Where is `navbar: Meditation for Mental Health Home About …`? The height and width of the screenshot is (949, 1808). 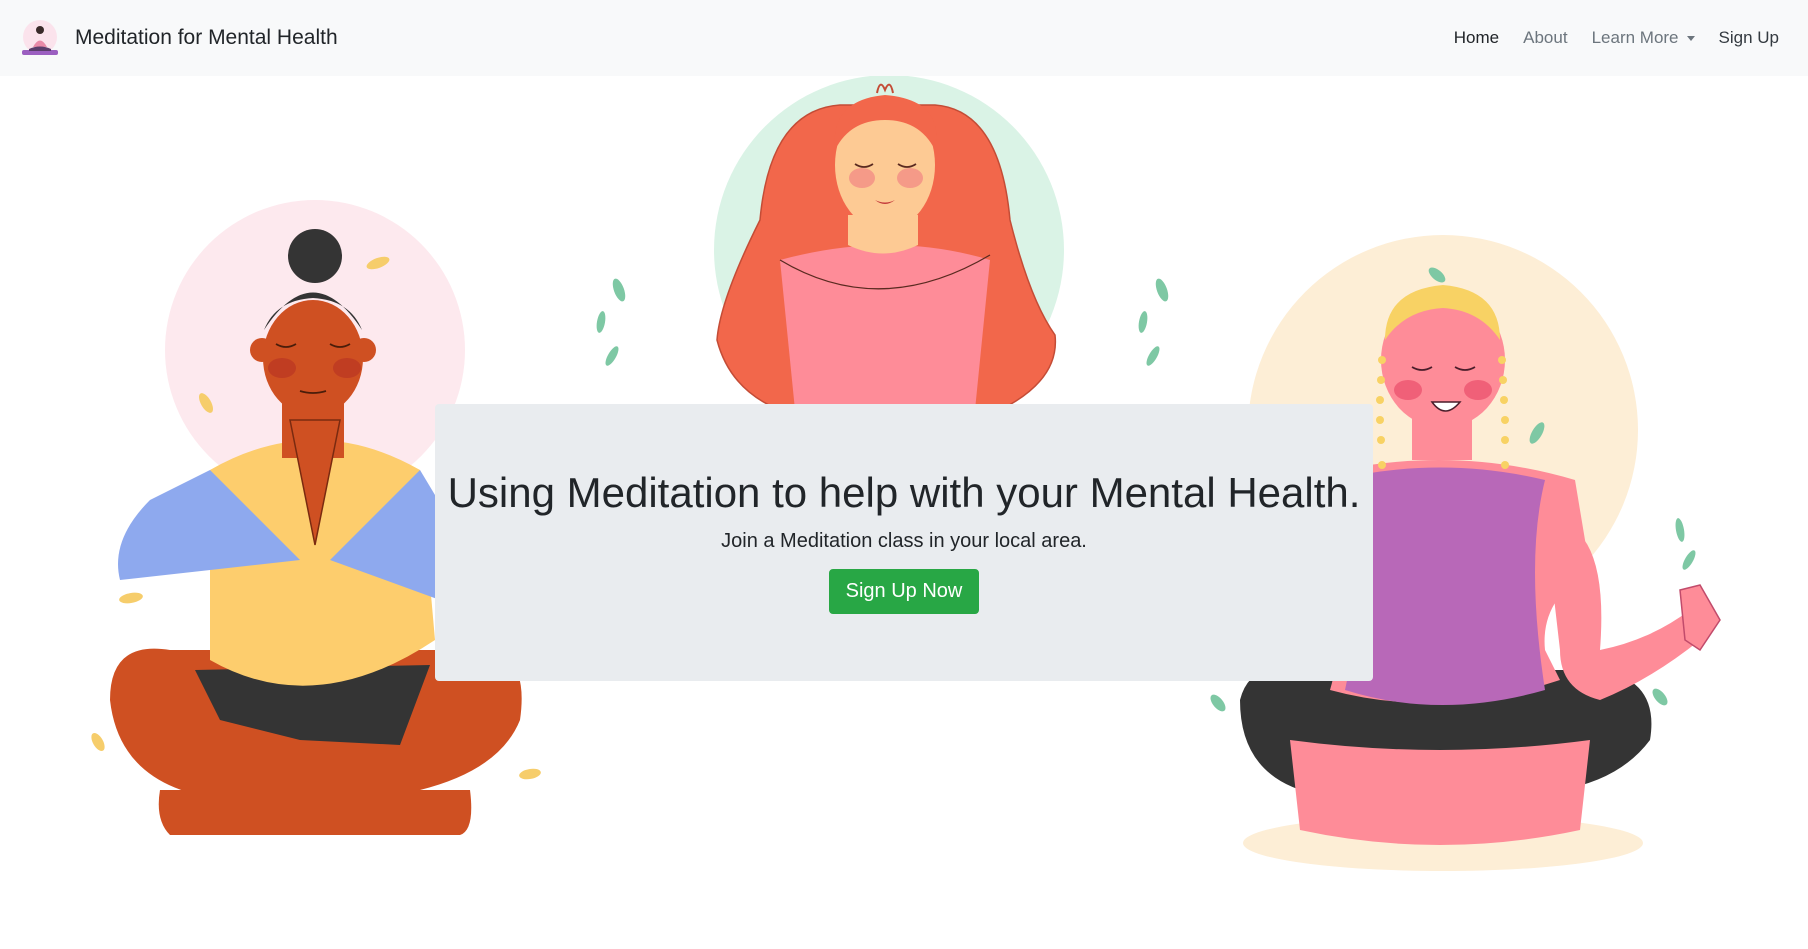
navbar: Meditation for Mental Health Home About … is located at coordinates (904, 38).